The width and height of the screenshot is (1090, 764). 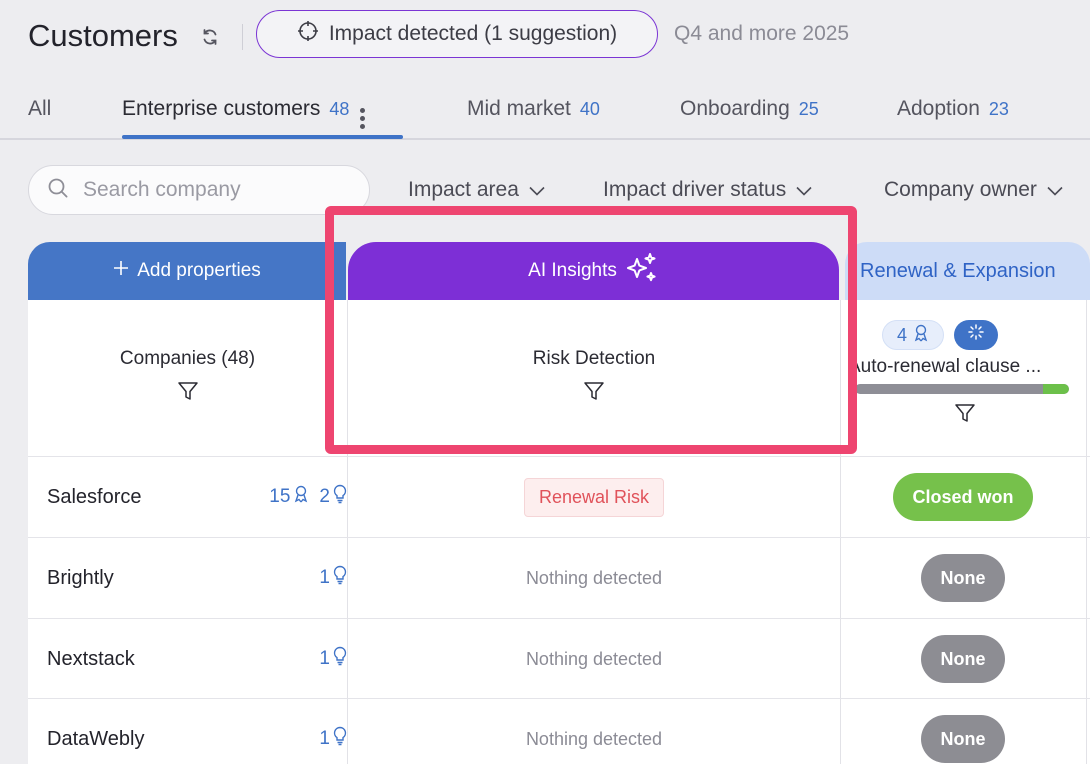 What do you see at coordinates (735, 108) in the screenshot?
I see `tab-label: Onboarding` at bounding box center [735, 108].